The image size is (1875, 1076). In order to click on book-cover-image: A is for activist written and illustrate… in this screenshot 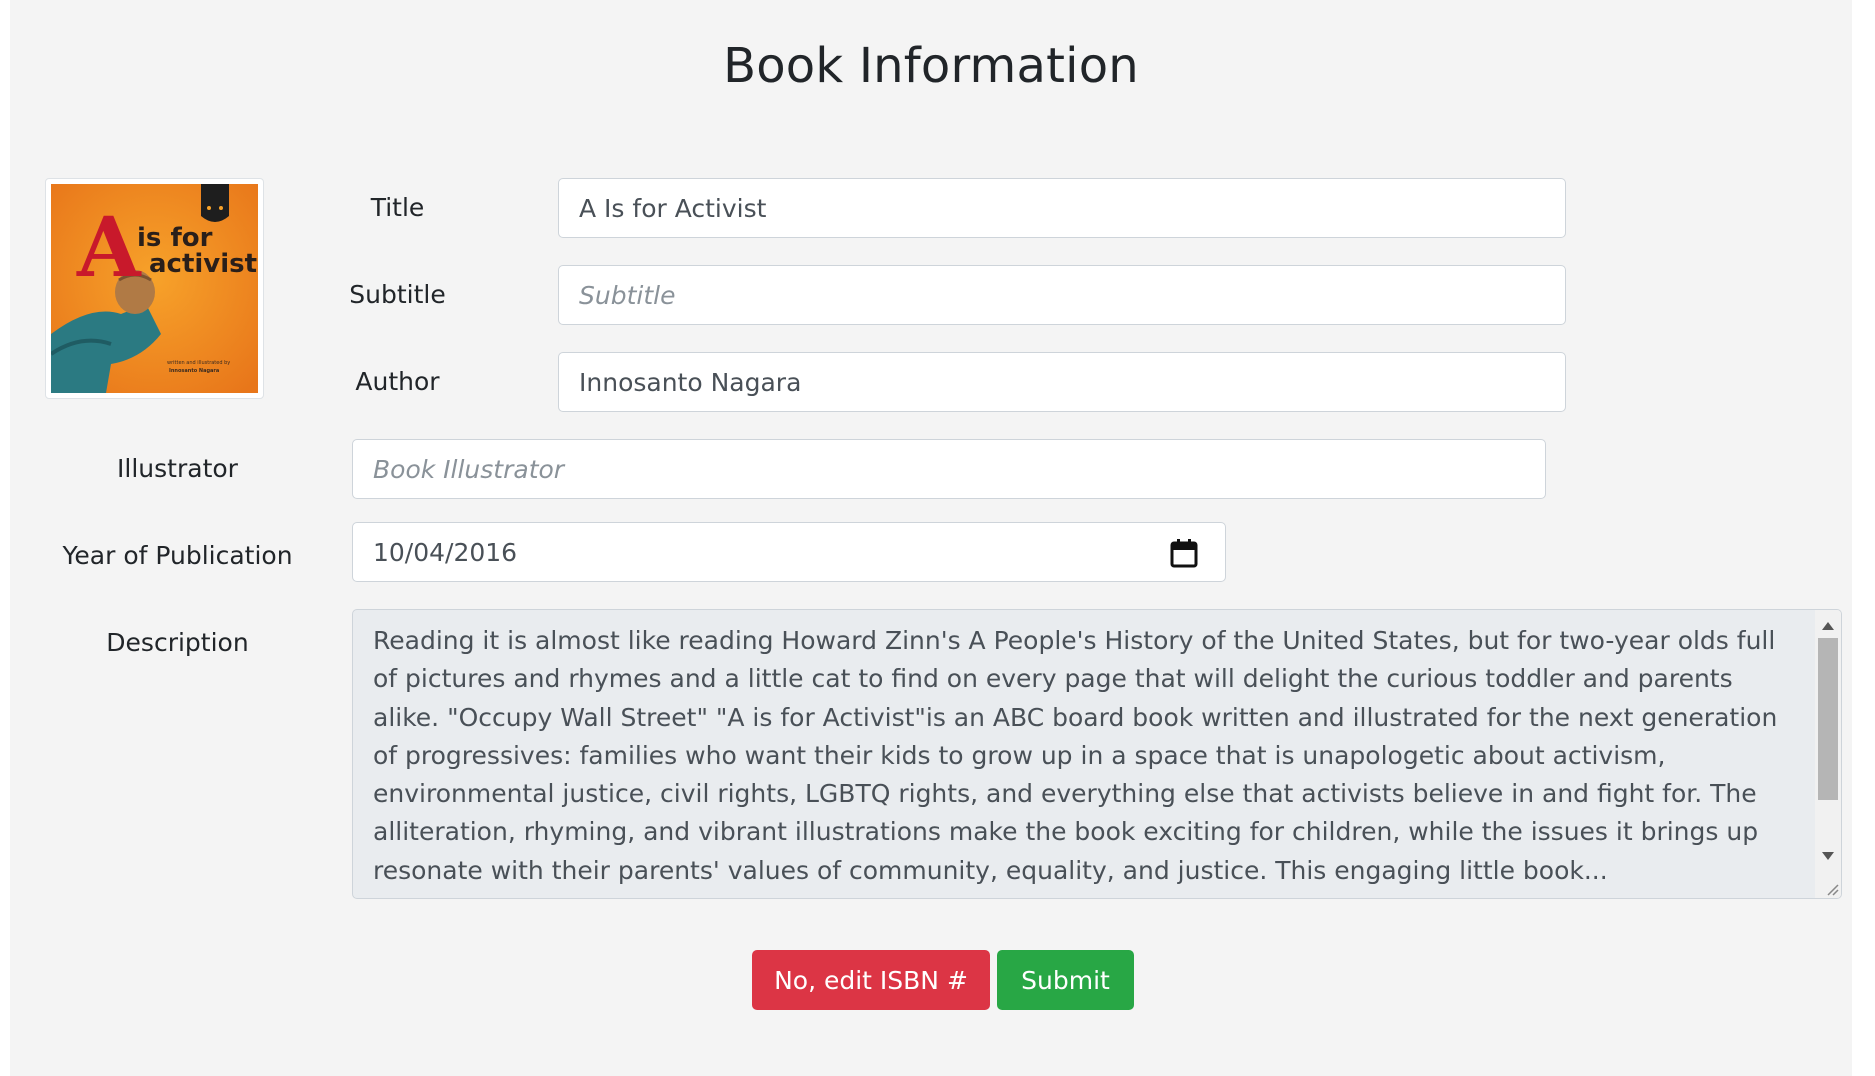, I will do `click(154, 288)`.